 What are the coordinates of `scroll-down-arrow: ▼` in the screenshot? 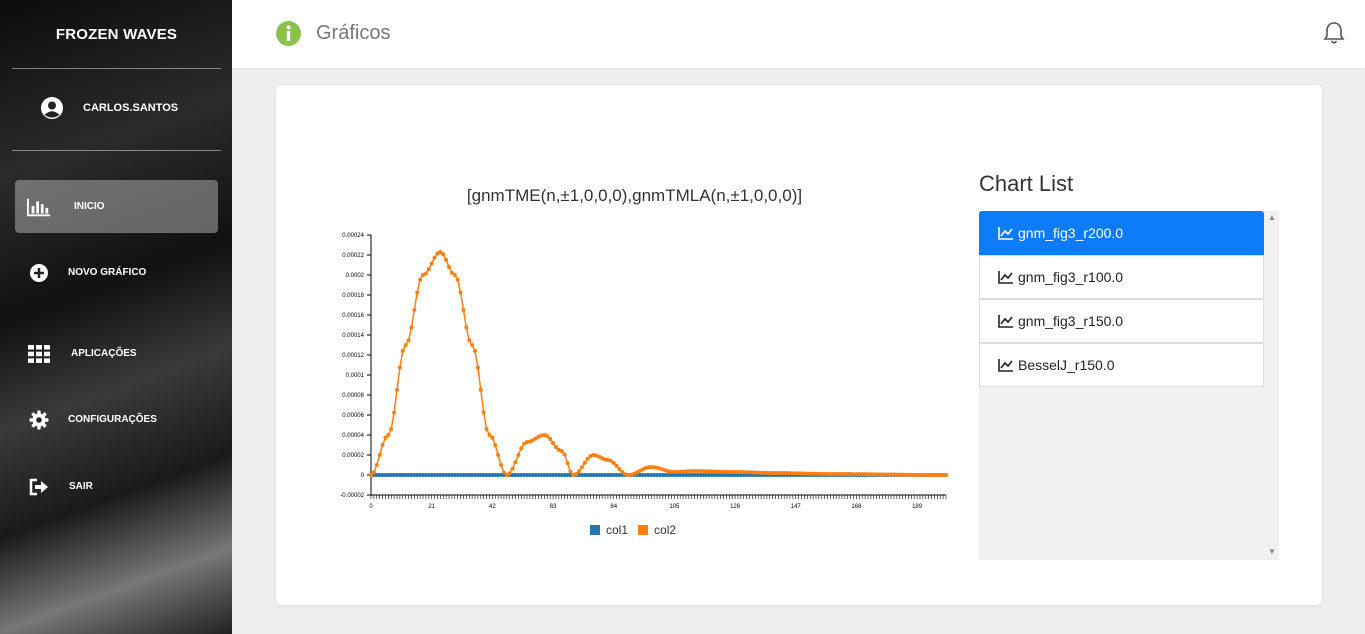 It's located at (1272, 551).